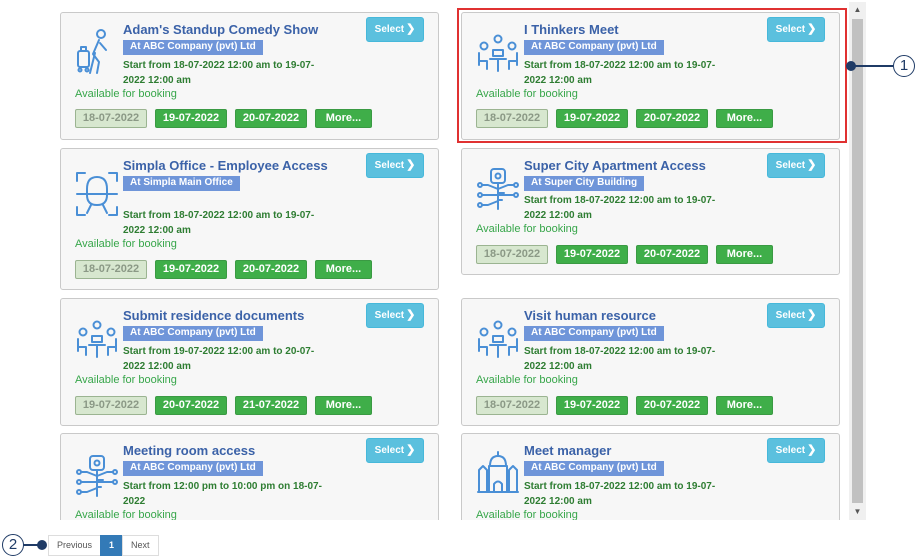 The height and width of the screenshot is (560, 920). I want to click on pagination: Previous 1 Next, so click(103, 545).